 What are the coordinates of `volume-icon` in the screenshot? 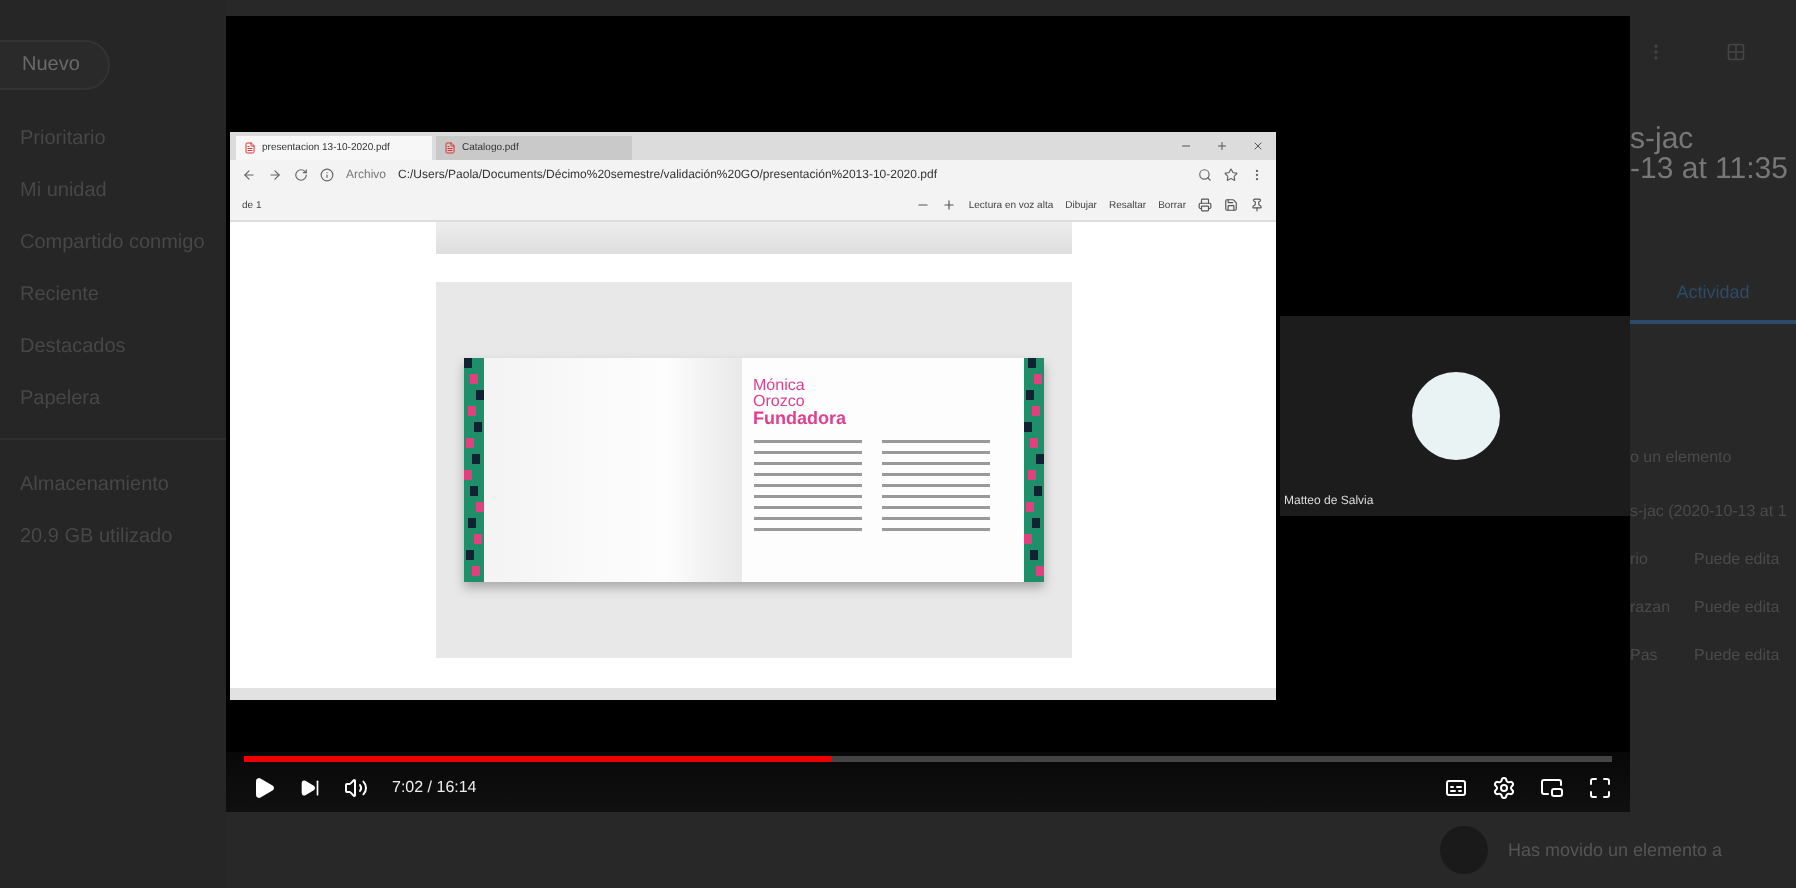 It's located at (356, 787).